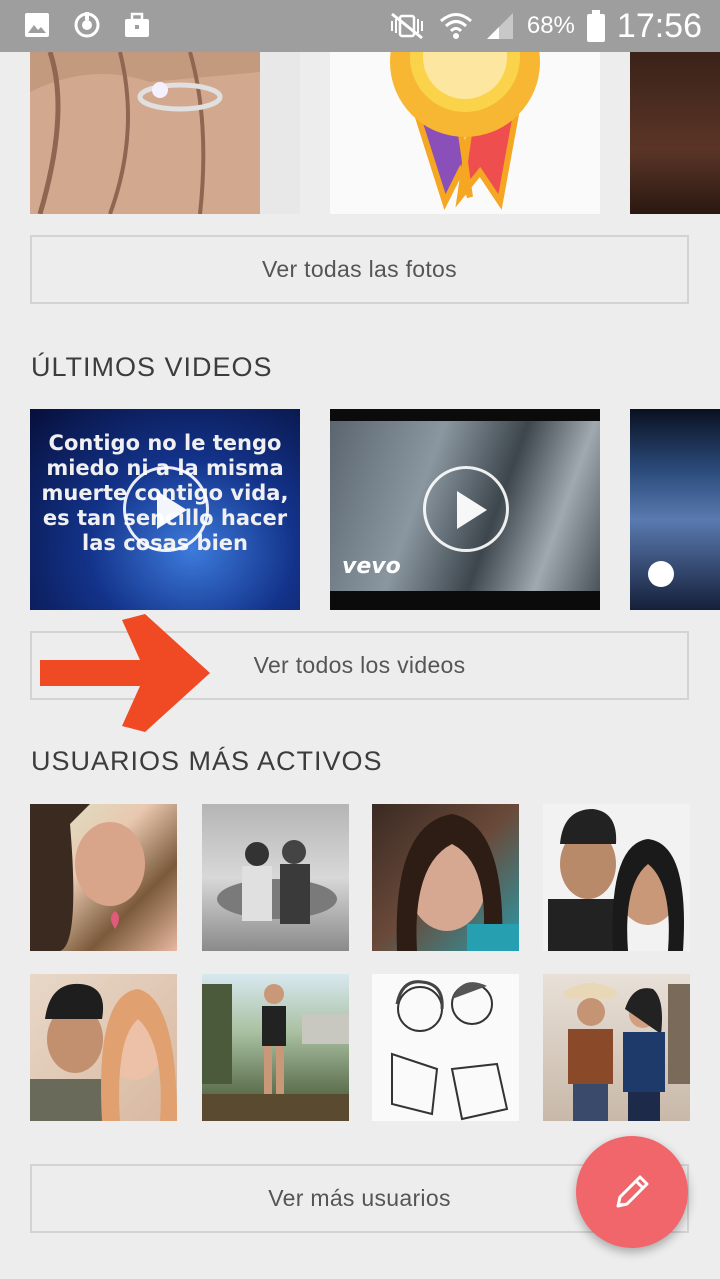 The height and width of the screenshot is (1279, 720). I want to click on warner-logo-icon, so click(661, 574).